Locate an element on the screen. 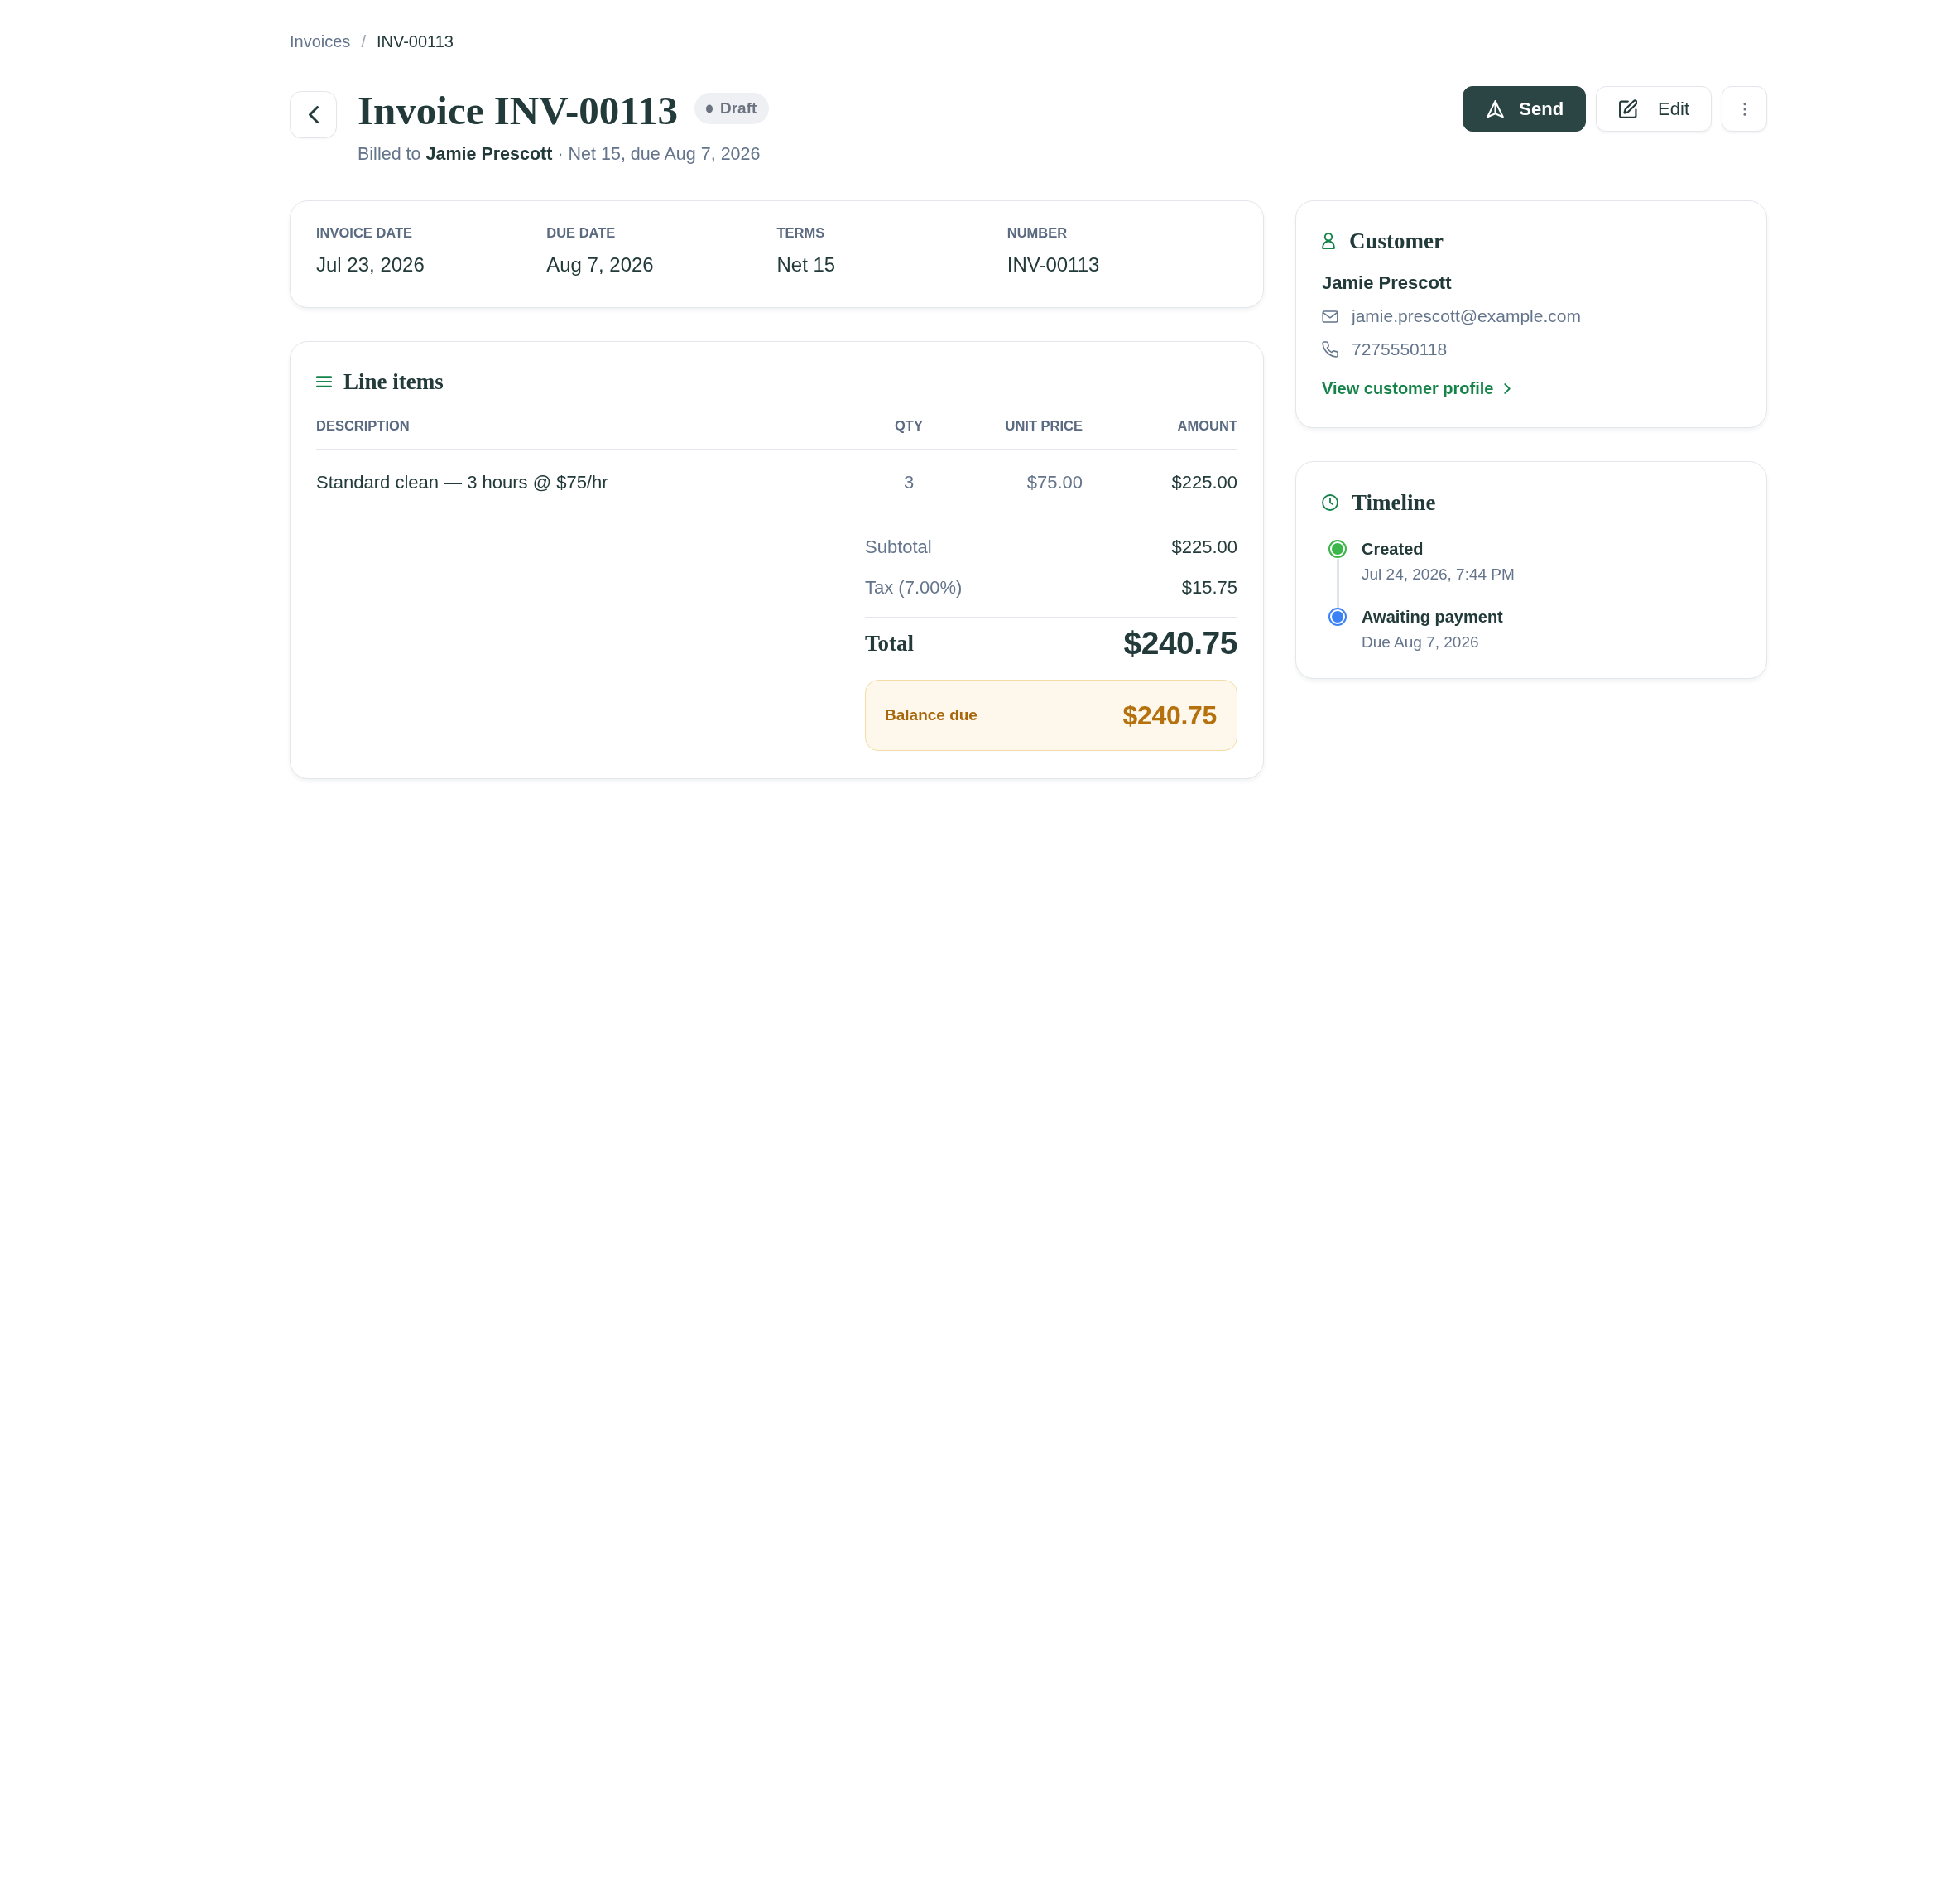  person-icon is located at coordinates (1329, 241).